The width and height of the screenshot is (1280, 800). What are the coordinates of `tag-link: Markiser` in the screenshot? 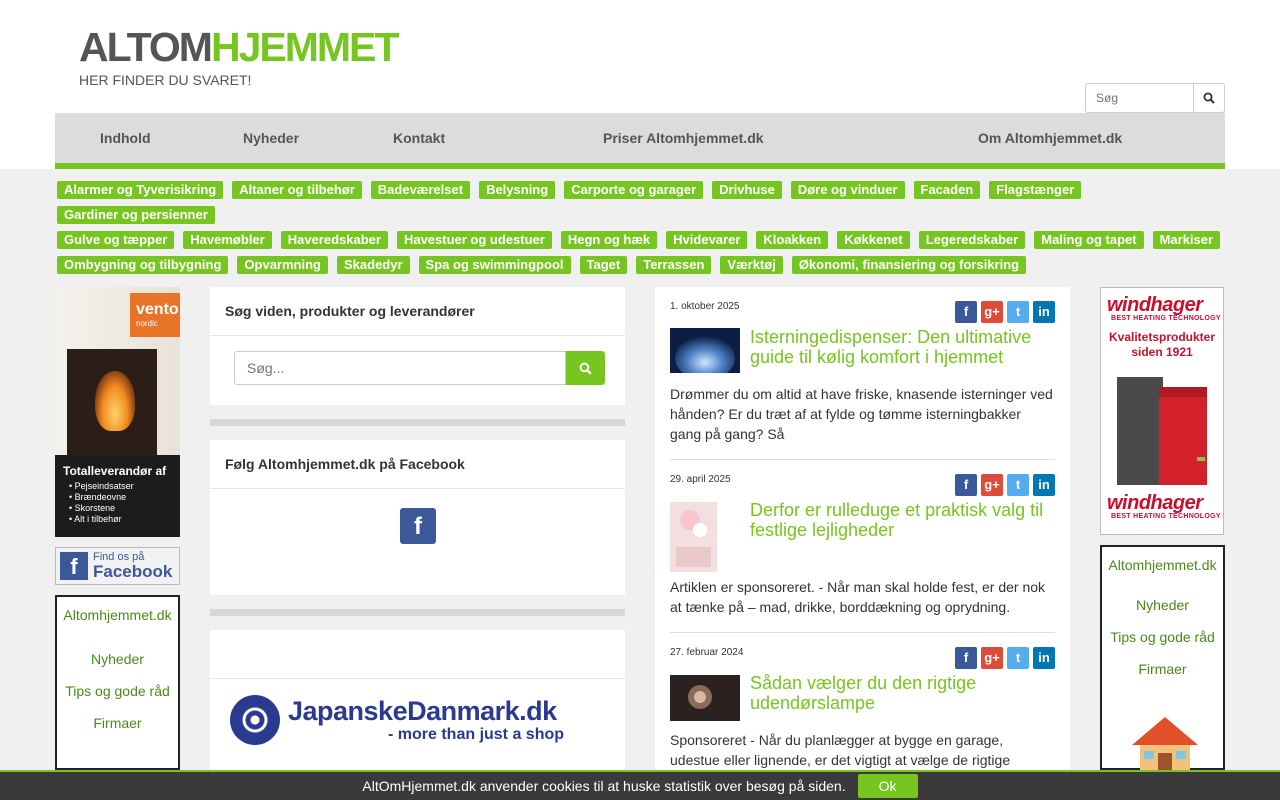 It's located at (1186, 240).